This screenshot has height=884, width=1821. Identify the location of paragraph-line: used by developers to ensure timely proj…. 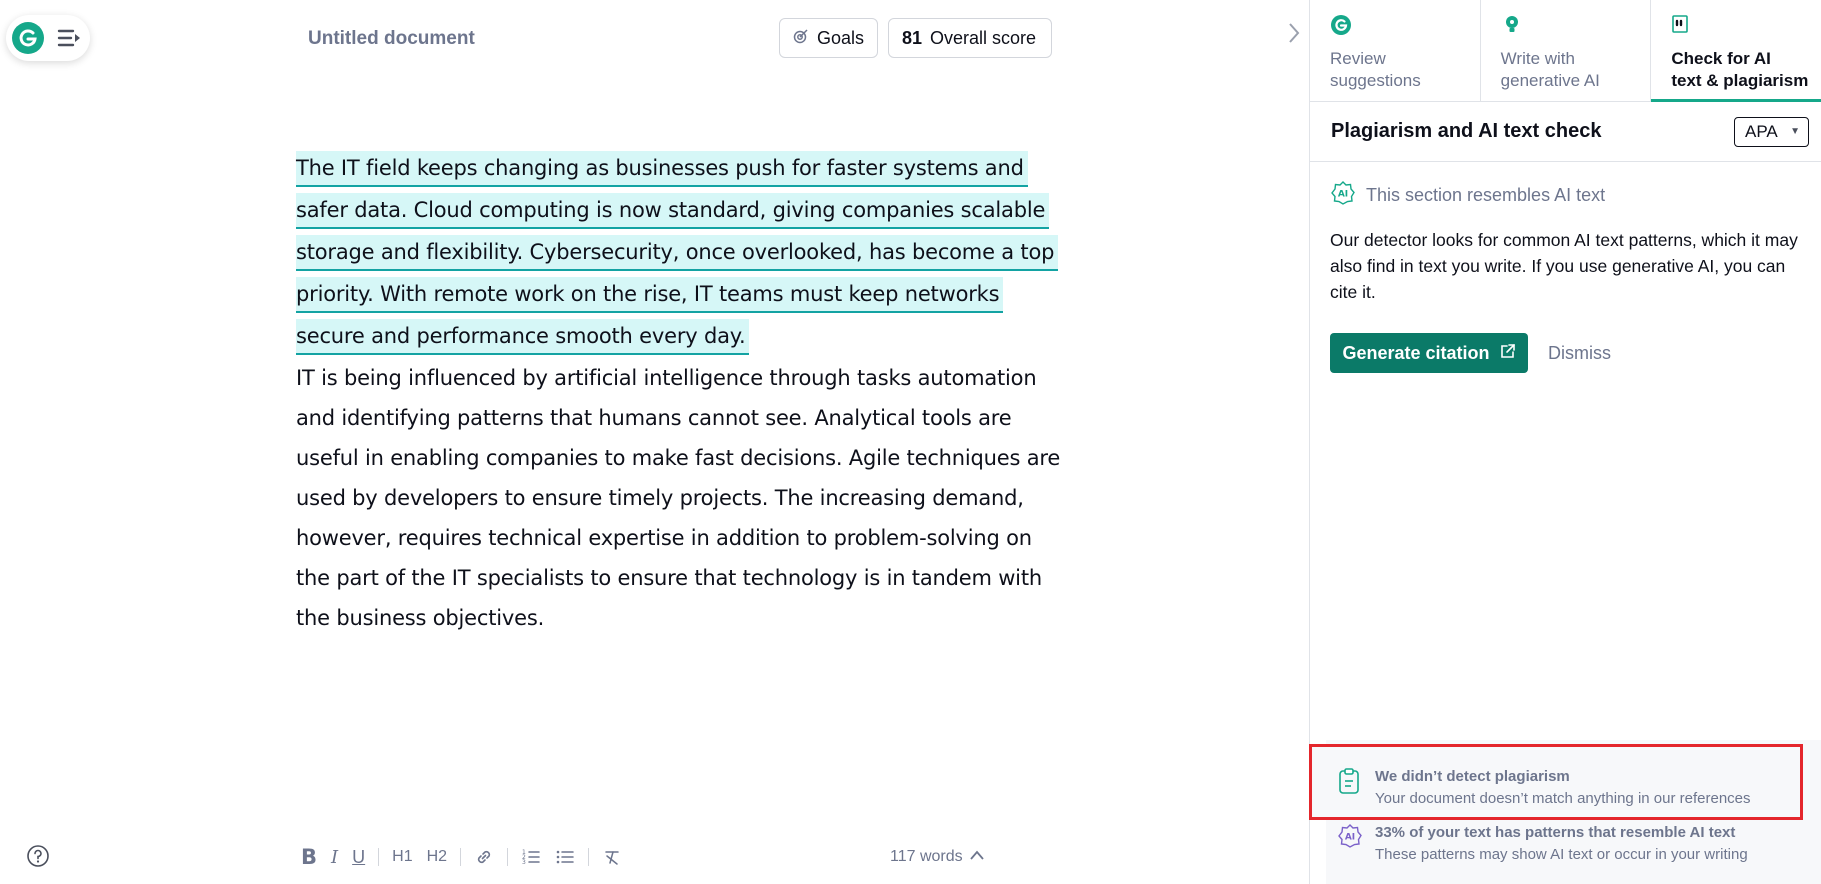
(660, 498).